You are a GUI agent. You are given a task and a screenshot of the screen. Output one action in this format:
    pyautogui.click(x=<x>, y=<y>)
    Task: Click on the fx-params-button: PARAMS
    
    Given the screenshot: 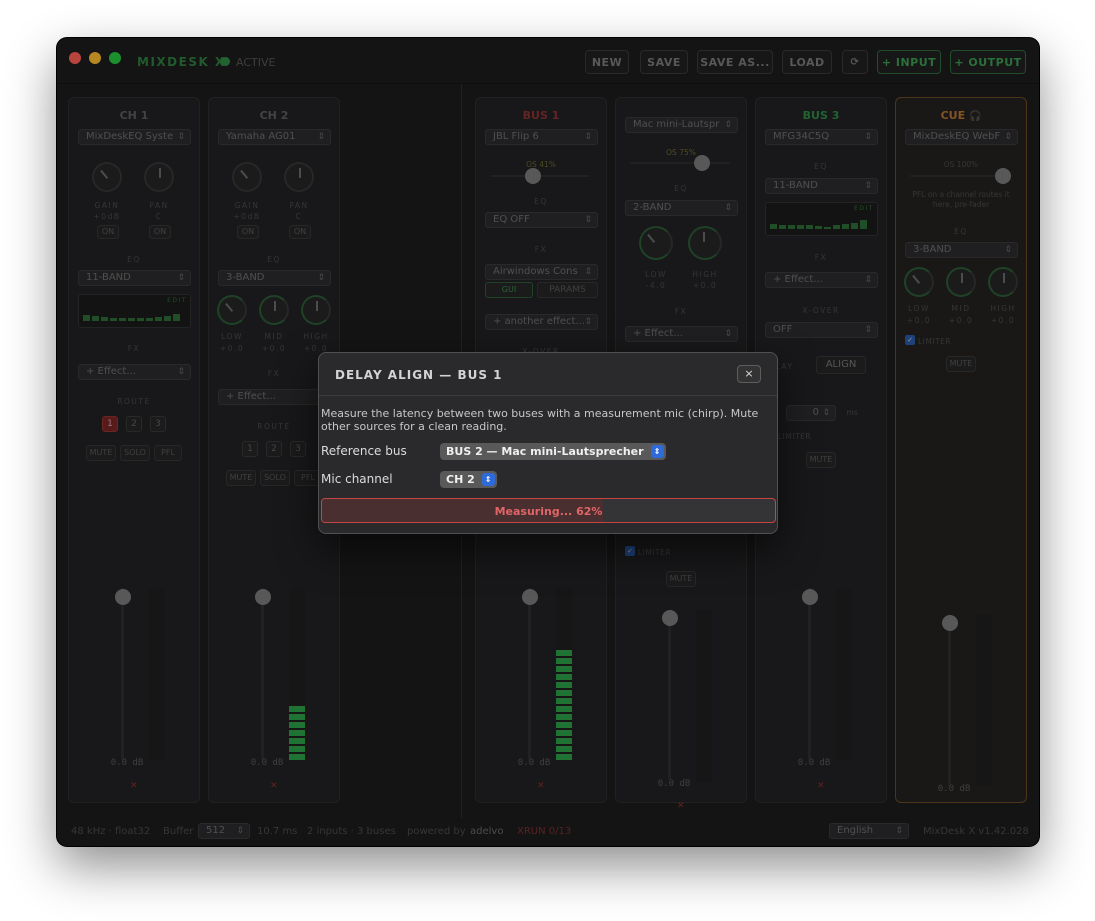 What is the action you would take?
    pyautogui.click(x=567, y=290)
    